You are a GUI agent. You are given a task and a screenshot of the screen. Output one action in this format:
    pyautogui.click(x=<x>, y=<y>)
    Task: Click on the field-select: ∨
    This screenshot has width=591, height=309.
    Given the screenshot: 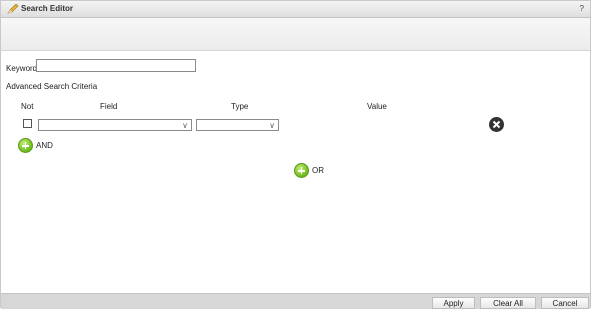 What is the action you would take?
    pyautogui.click(x=115, y=125)
    